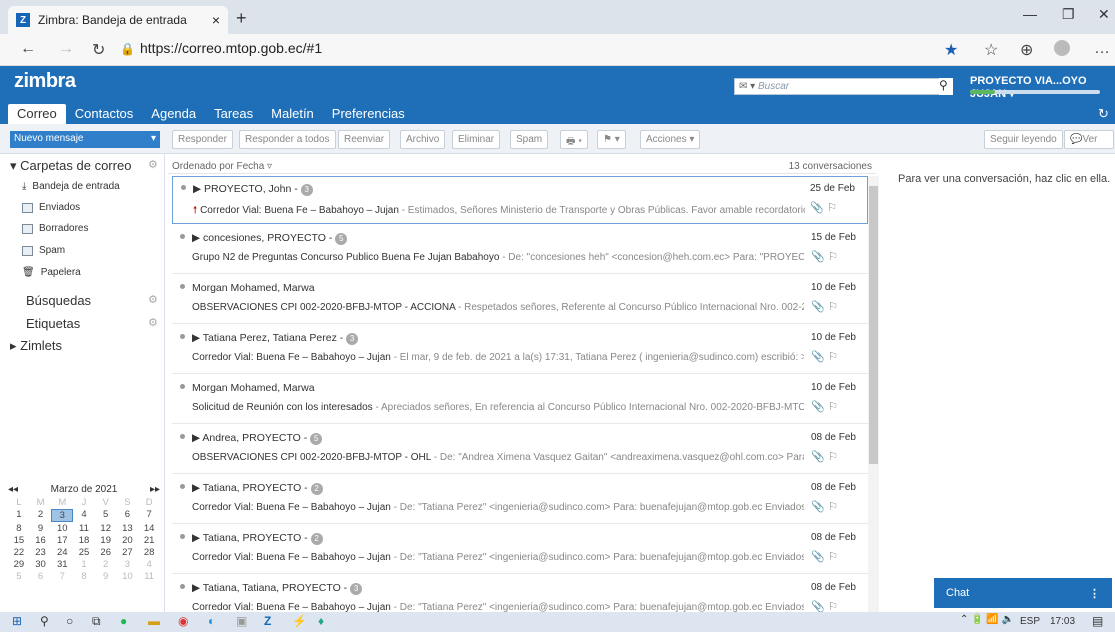 Image resolution: width=1115 pixels, height=632 pixels. I want to click on view-button: 💬Ver, so click(1089, 139).